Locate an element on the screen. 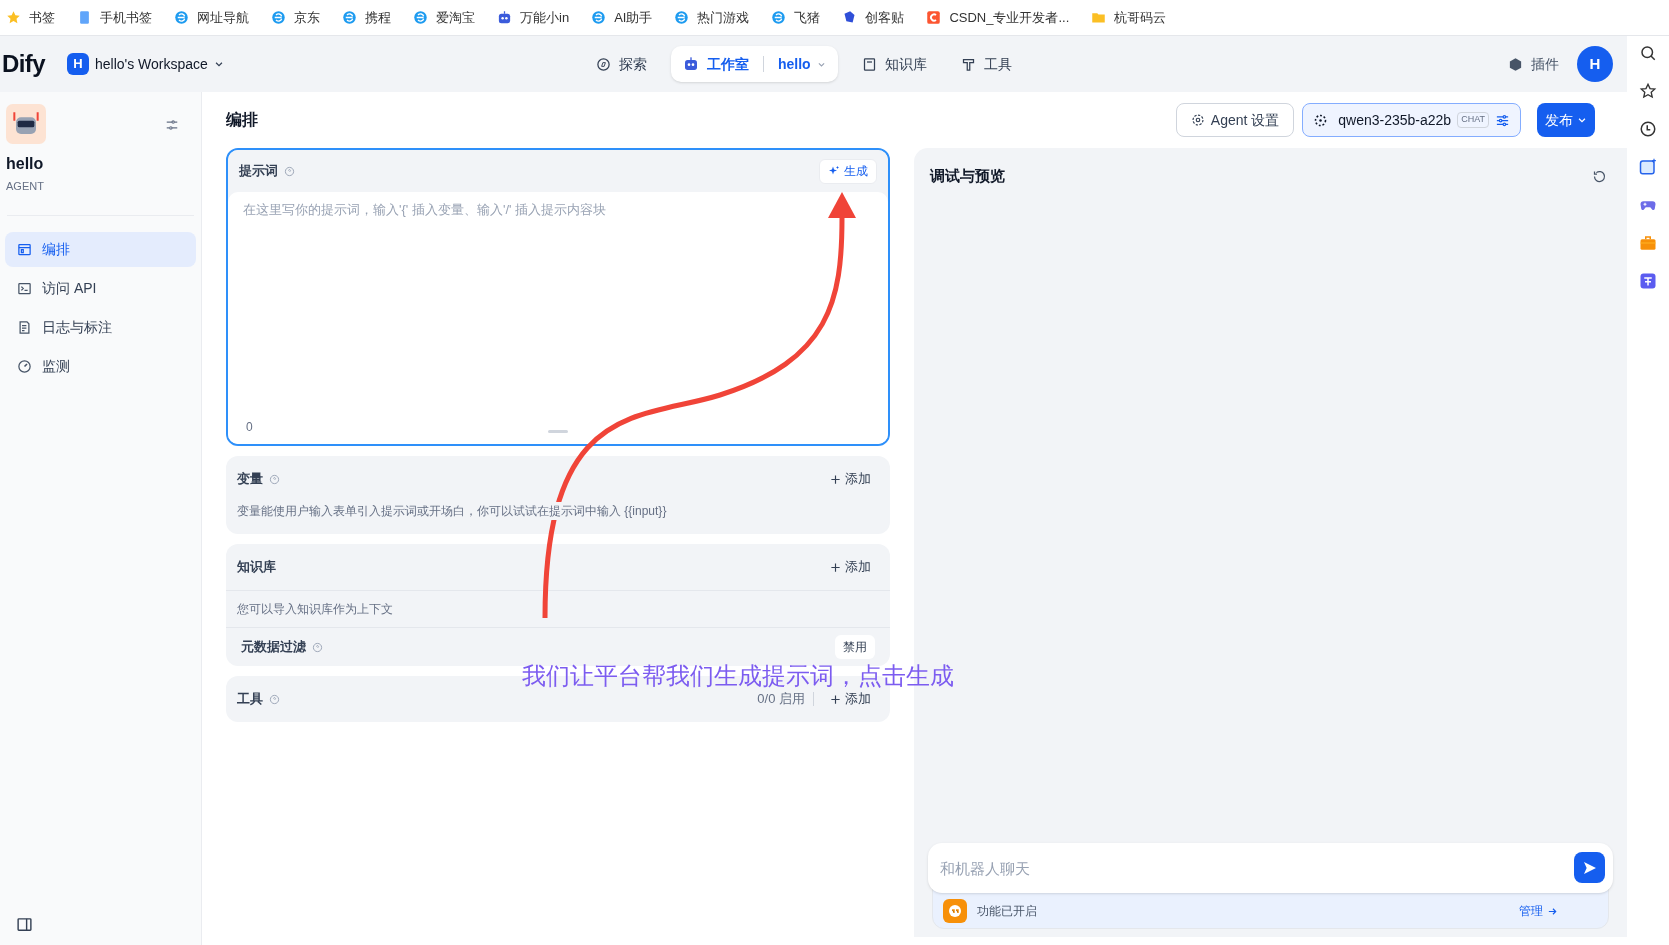 The image size is (1669, 945). bookmark-link: 热门游戏 is located at coordinates (712, 17).